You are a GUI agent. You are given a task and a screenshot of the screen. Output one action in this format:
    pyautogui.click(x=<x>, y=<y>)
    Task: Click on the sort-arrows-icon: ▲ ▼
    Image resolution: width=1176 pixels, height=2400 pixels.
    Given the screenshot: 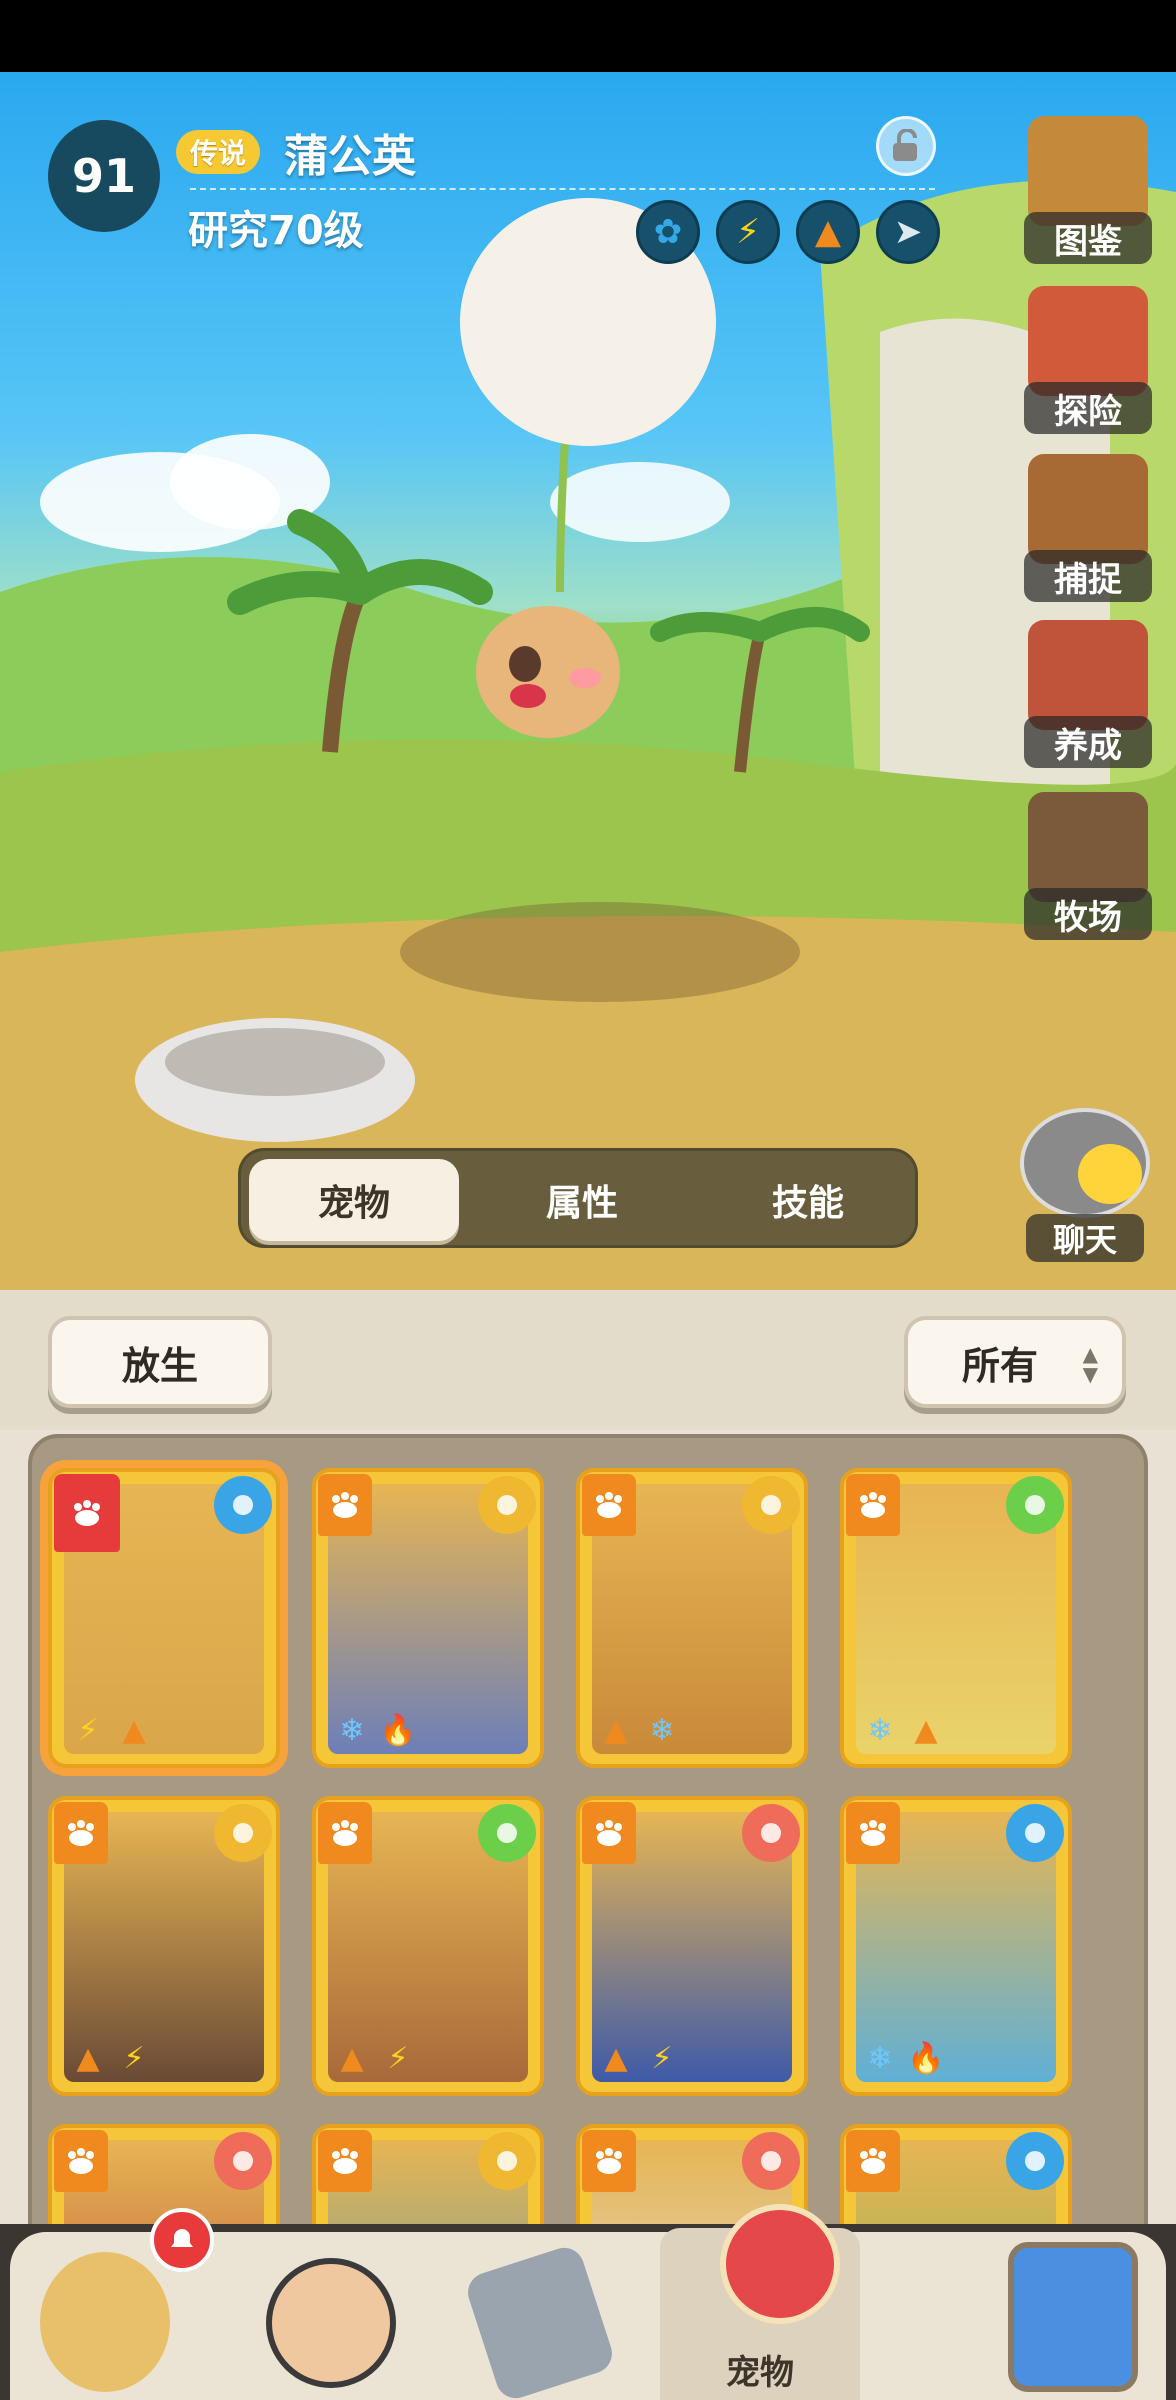 What is the action you would take?
    pyautogui.click(x=1090, y=1364)
    